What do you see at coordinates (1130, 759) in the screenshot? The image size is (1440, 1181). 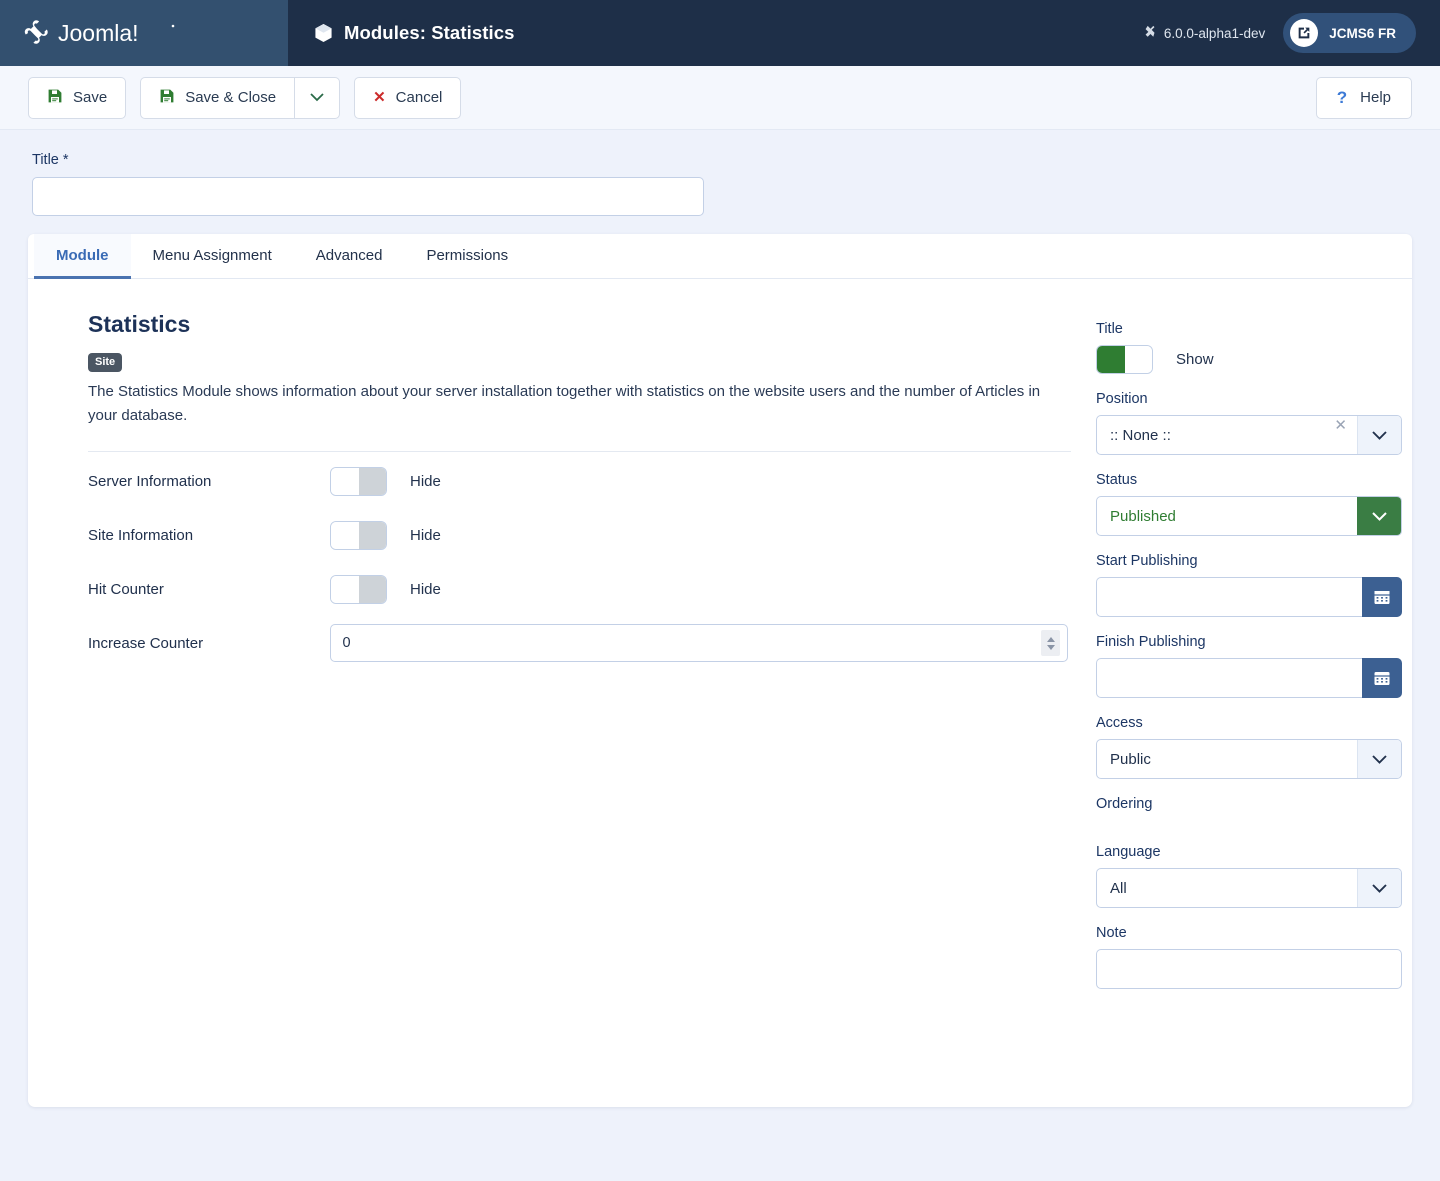 I see `access-value: Public` at bounding box center [1130, 759].